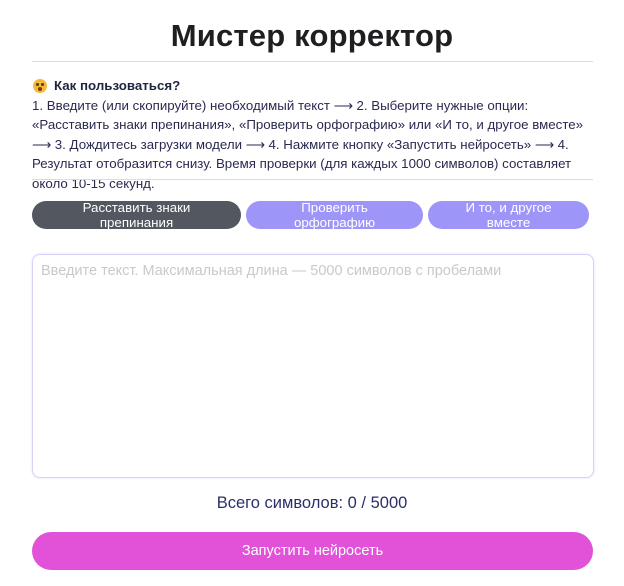  Describe the element at coordinates (136, 215) in the screenshot. I see `punctuation-option-button: Расставить знаки препинания` at that location.